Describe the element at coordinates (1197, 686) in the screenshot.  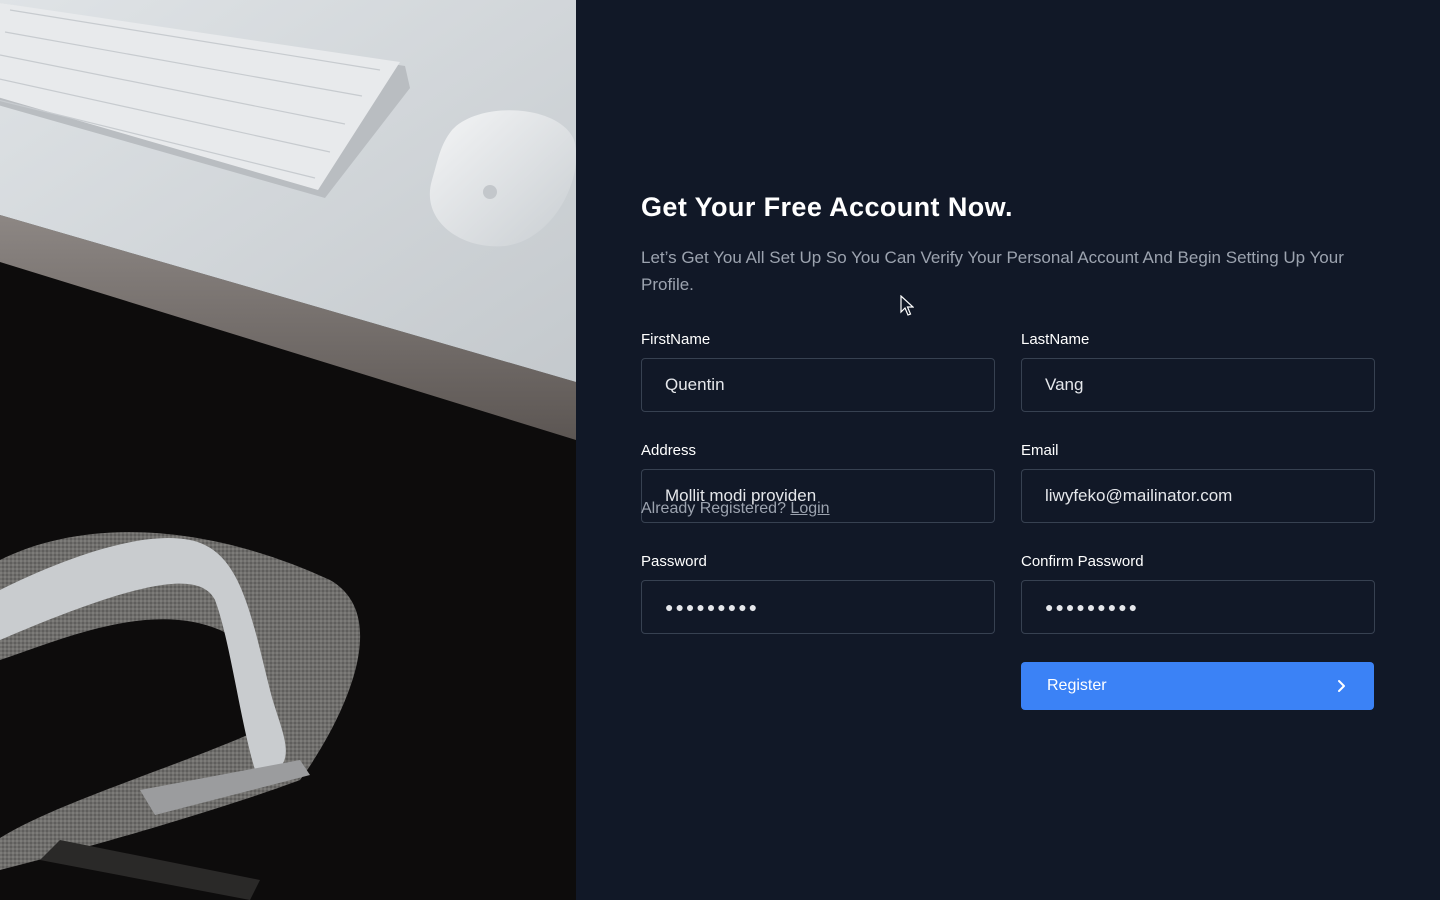
I see `register-button: Register` at that location.